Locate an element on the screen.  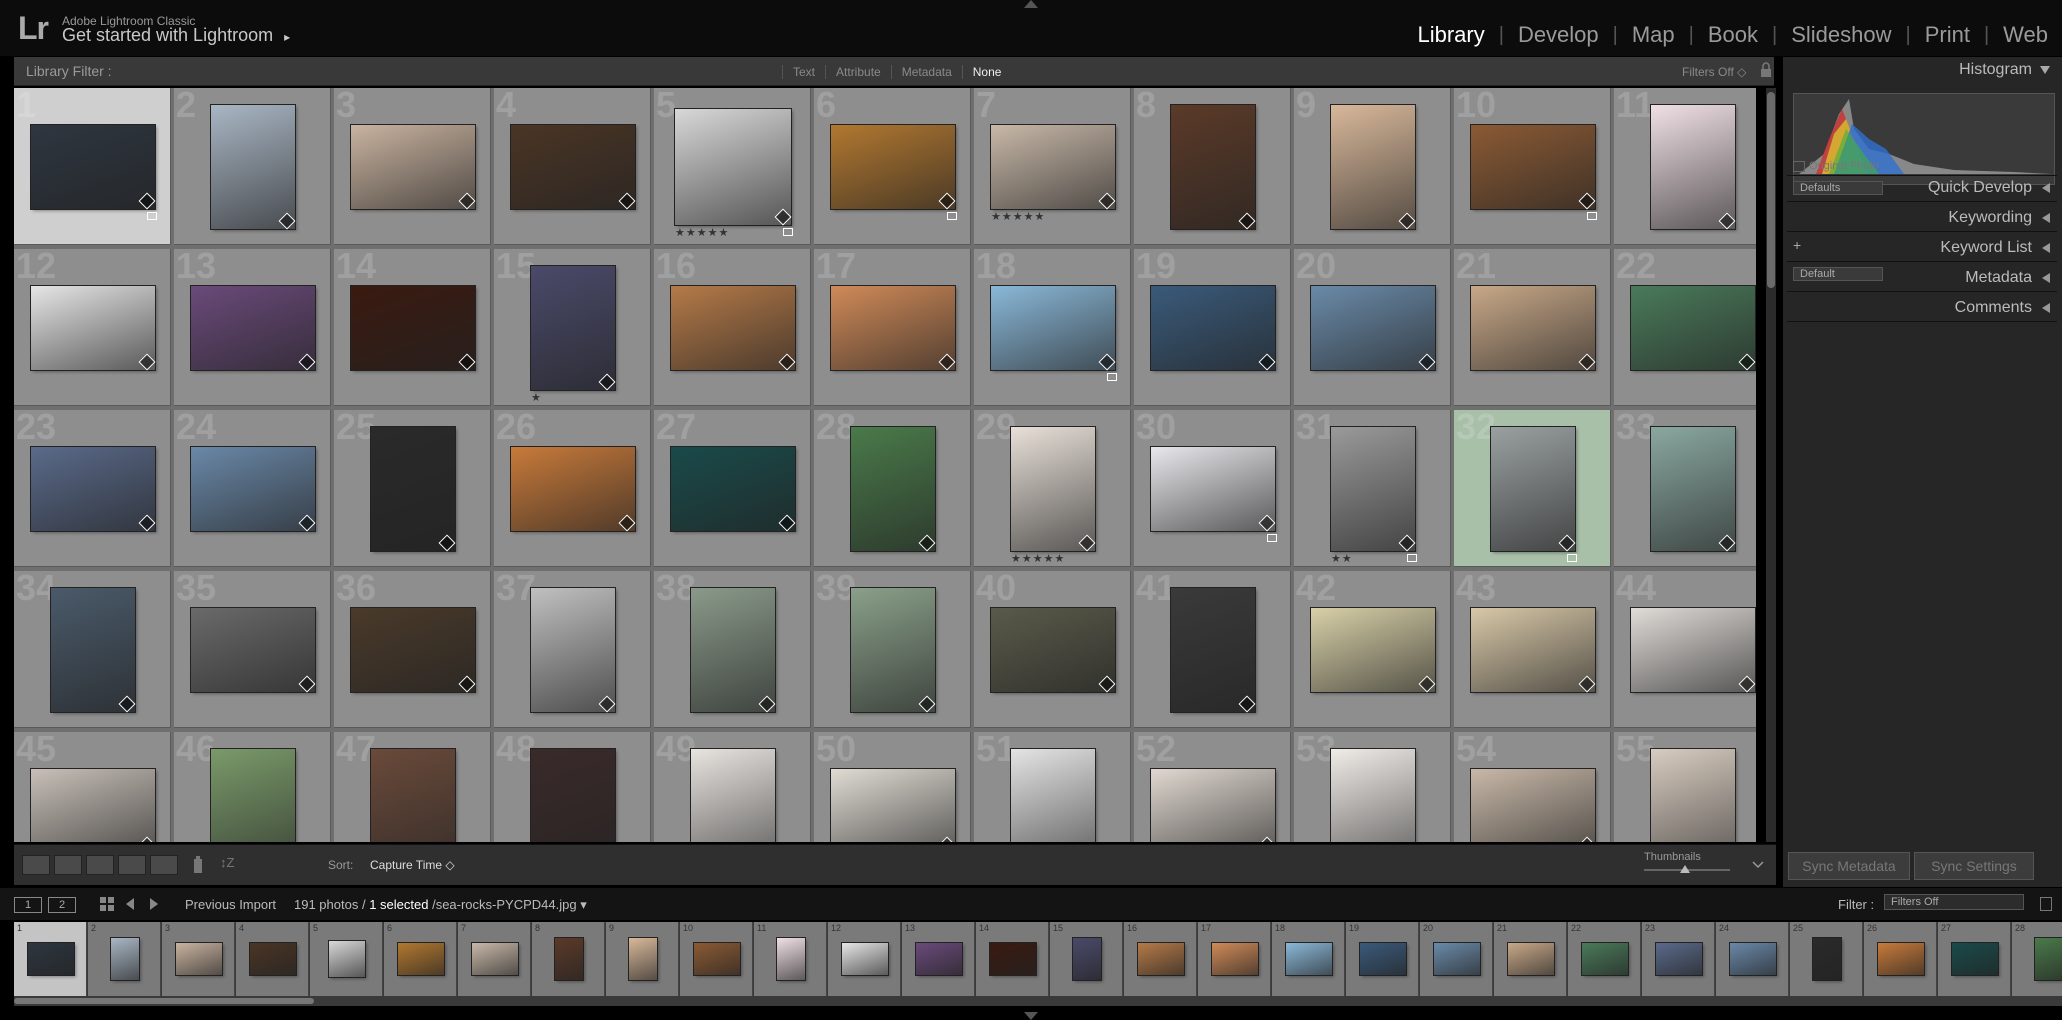
filmstrip-cell: 23 is located at coordinates (1678, 959).